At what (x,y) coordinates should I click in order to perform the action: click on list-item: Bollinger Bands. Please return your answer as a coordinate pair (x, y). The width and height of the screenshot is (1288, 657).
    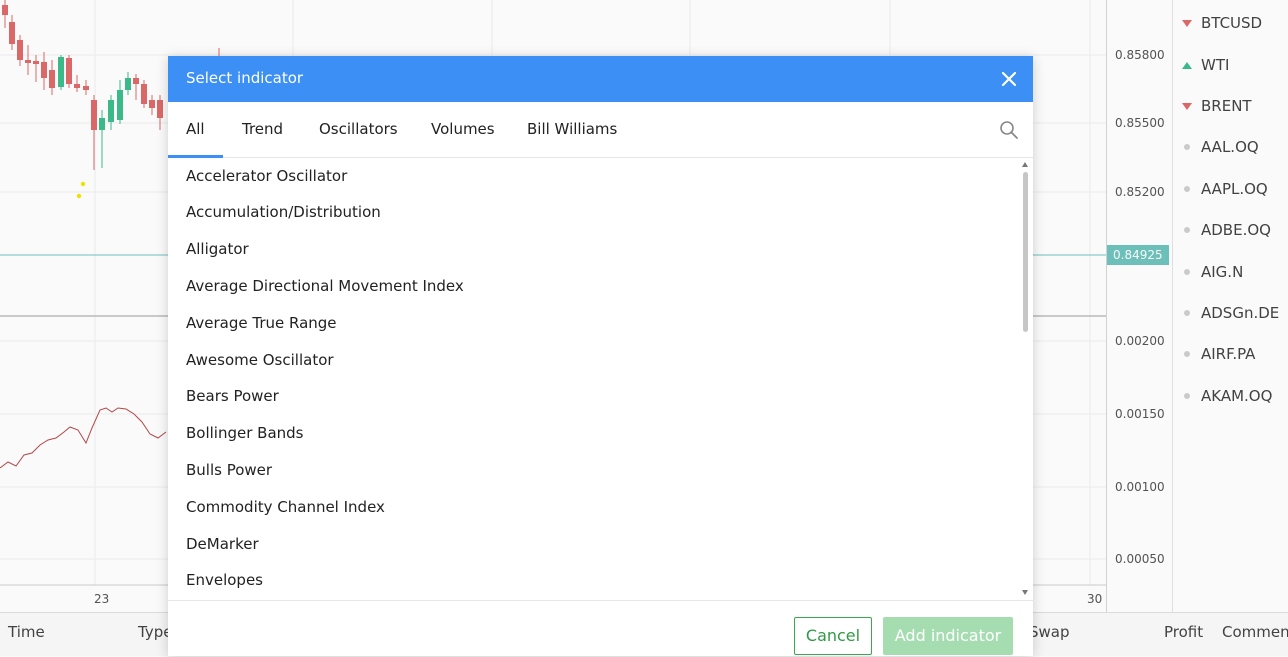
    Looking at the image, I should click on (245, 433).